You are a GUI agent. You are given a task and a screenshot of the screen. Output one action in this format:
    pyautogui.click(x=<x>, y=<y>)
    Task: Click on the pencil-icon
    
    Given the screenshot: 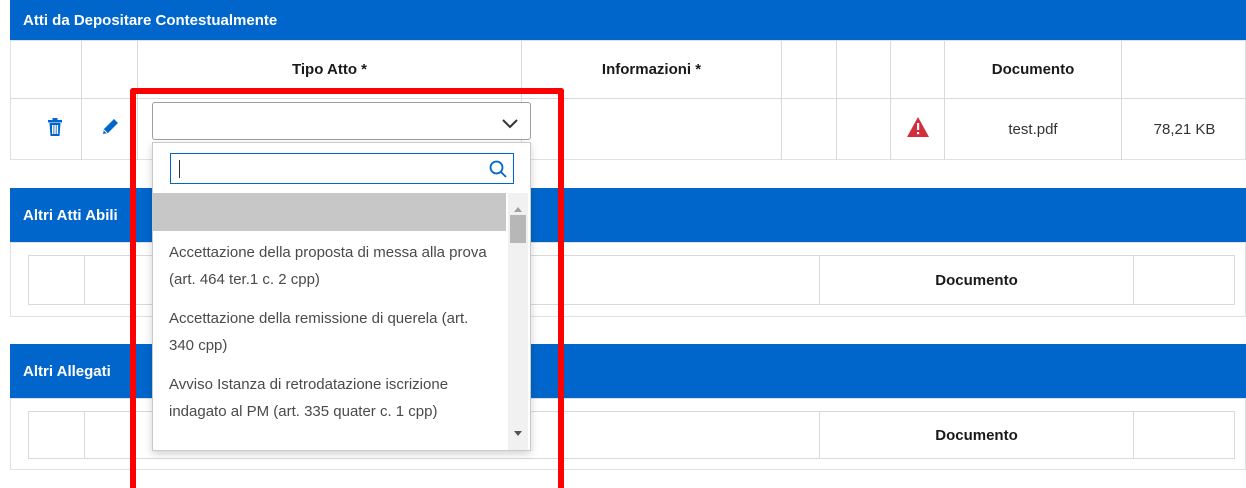 What is the action you would take?
    pyautogui.click(x=110, y=129)
    